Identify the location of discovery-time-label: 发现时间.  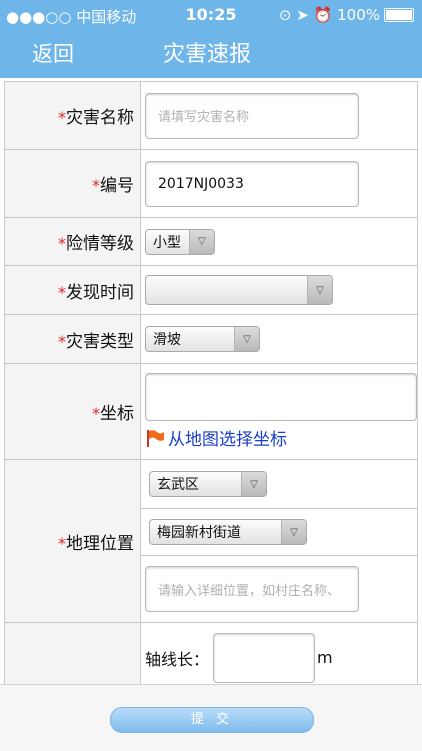
(100, 292).